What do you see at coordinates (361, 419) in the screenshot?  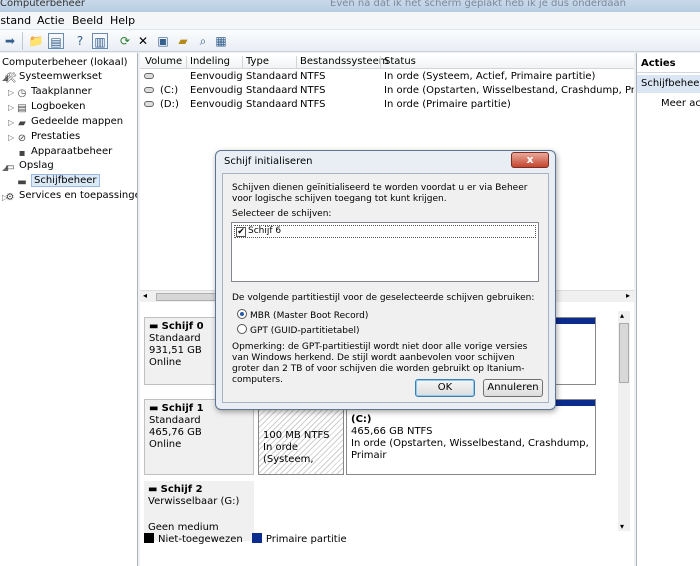 I see `partition-label: (C:)` at bounding box center [361, 419].